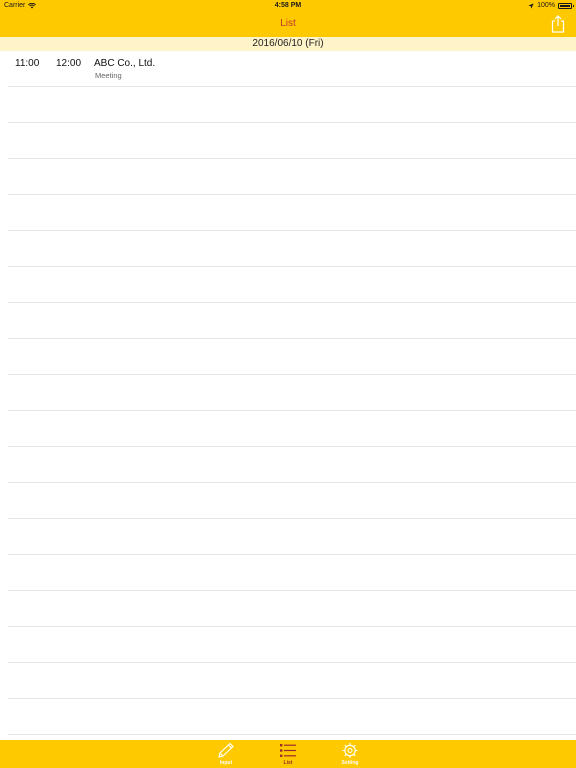 This screenshot has width=576, height=768. I want to click on tab-bar: Input List Setting, so click(288, 754).